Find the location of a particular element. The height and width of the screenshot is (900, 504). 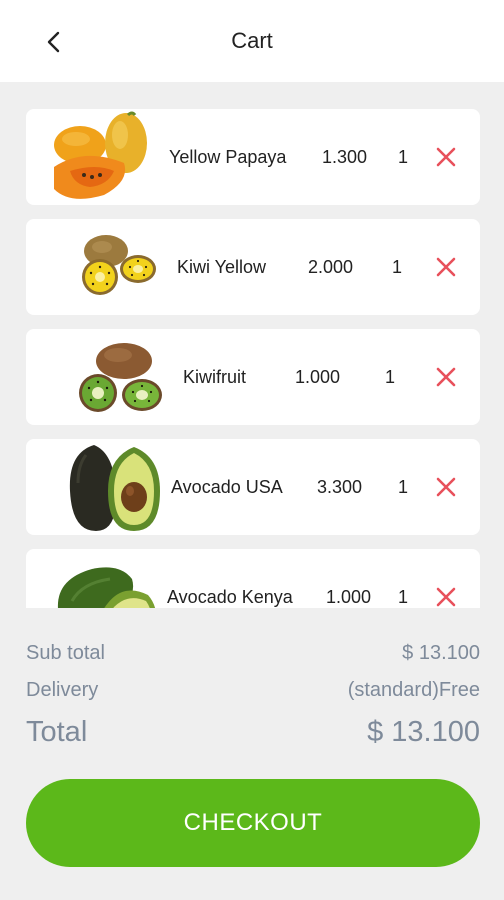

cart-item: Avocado Kenya 1.000 1 is located at coordinates (253, 578).